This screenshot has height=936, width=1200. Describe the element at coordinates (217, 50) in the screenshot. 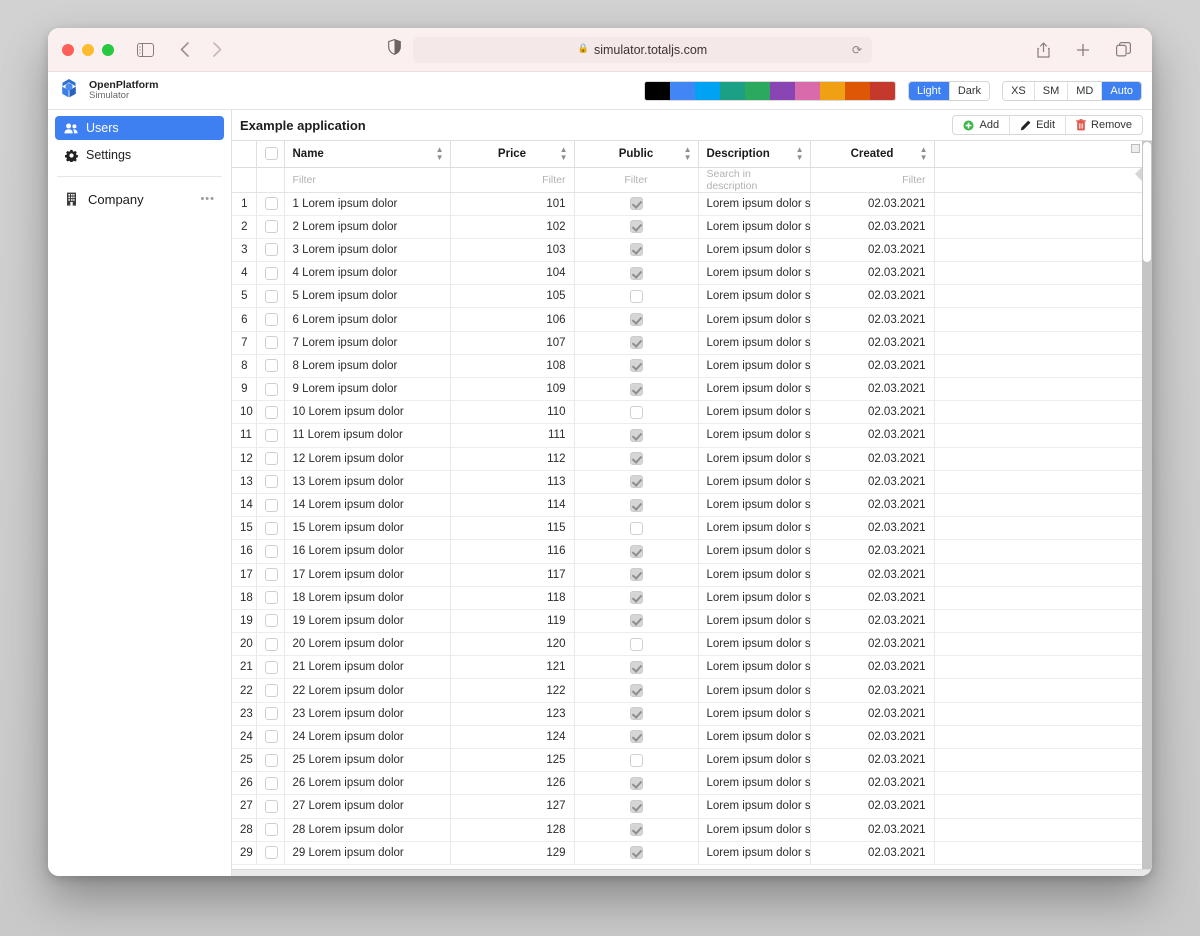

I see `forward-arrow-icon` at that location.